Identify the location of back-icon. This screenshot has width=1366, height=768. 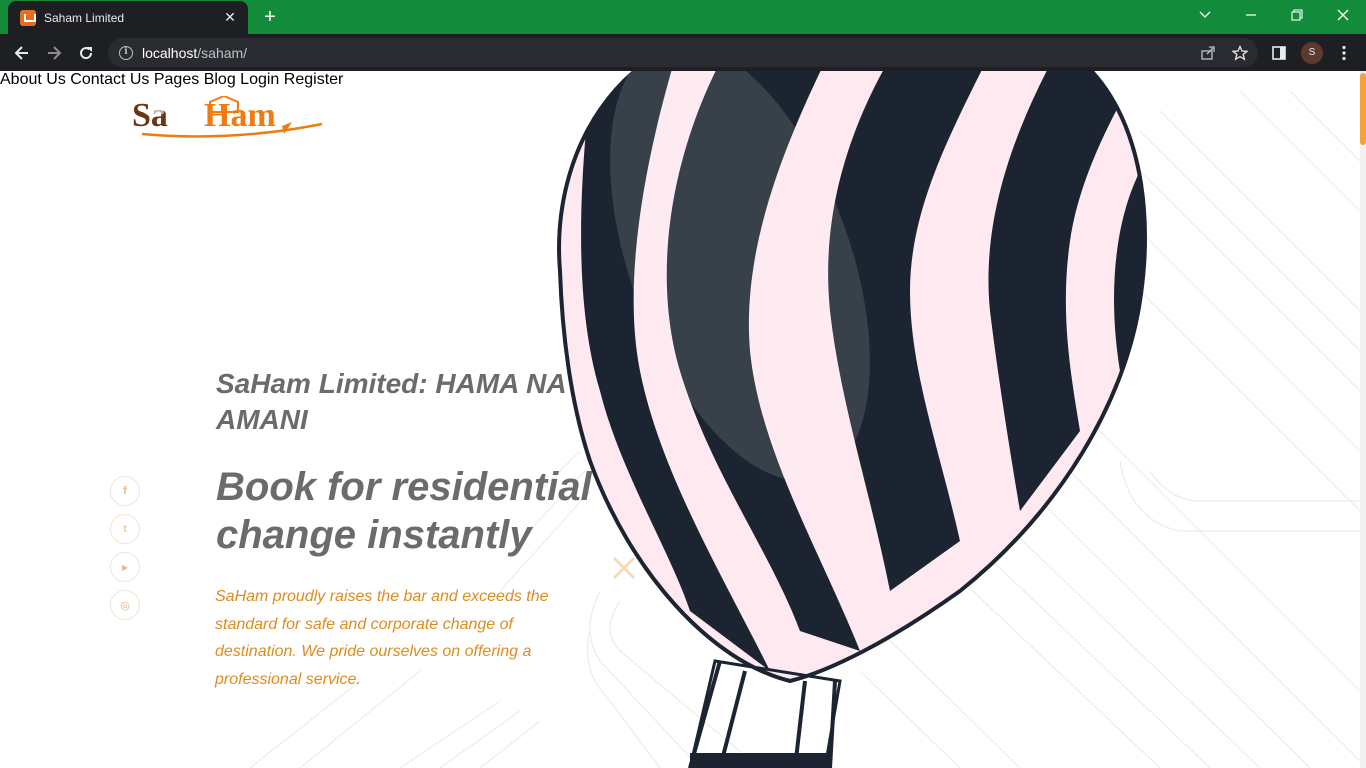
(22, 53).